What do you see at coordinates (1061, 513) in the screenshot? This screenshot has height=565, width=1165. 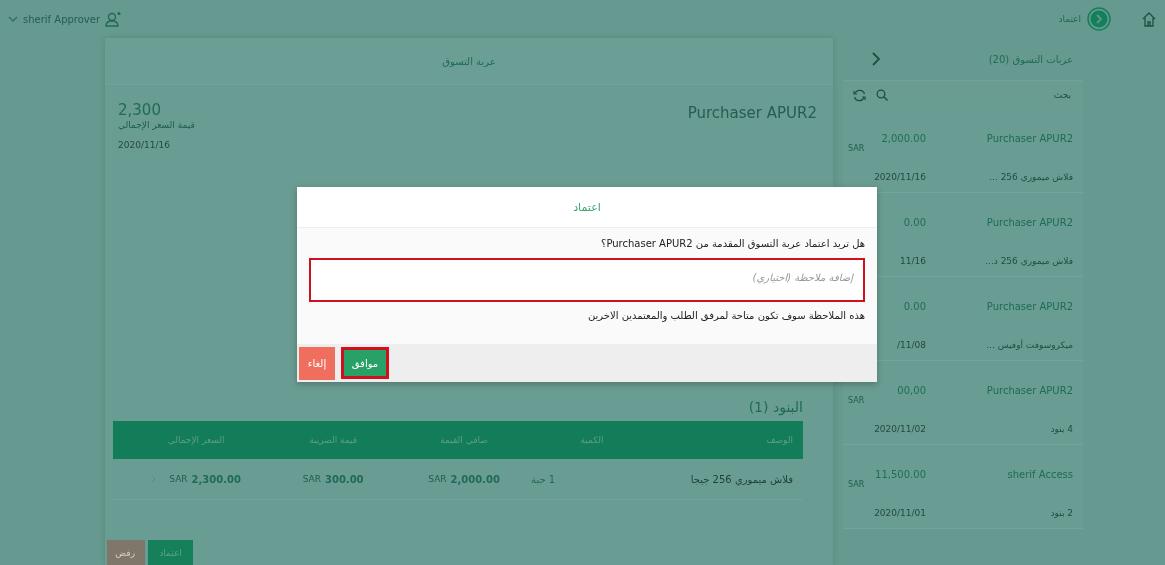 I see `item-summary: 2 بنود` at bounding box center [1061, 513].